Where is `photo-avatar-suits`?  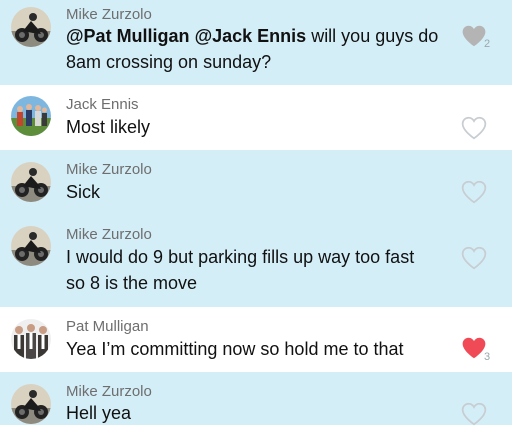 photo-avatar-suits is located at coordinates (31, 339).